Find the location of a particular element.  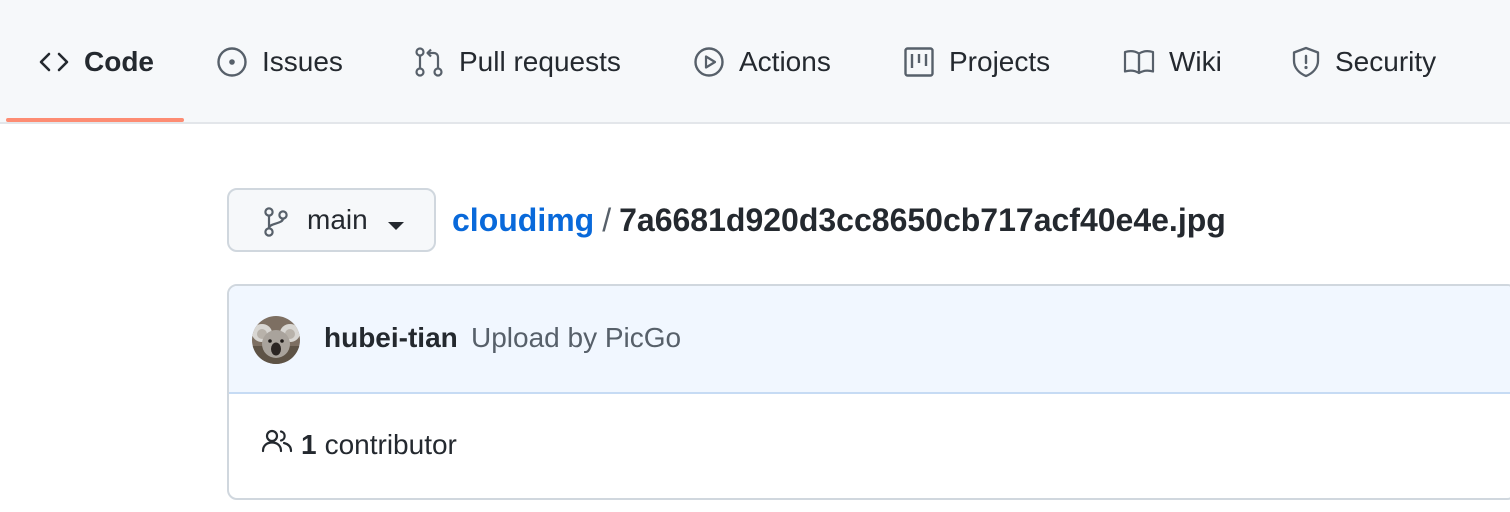

contributor-label: contributor is located at coordinates (390, 444).